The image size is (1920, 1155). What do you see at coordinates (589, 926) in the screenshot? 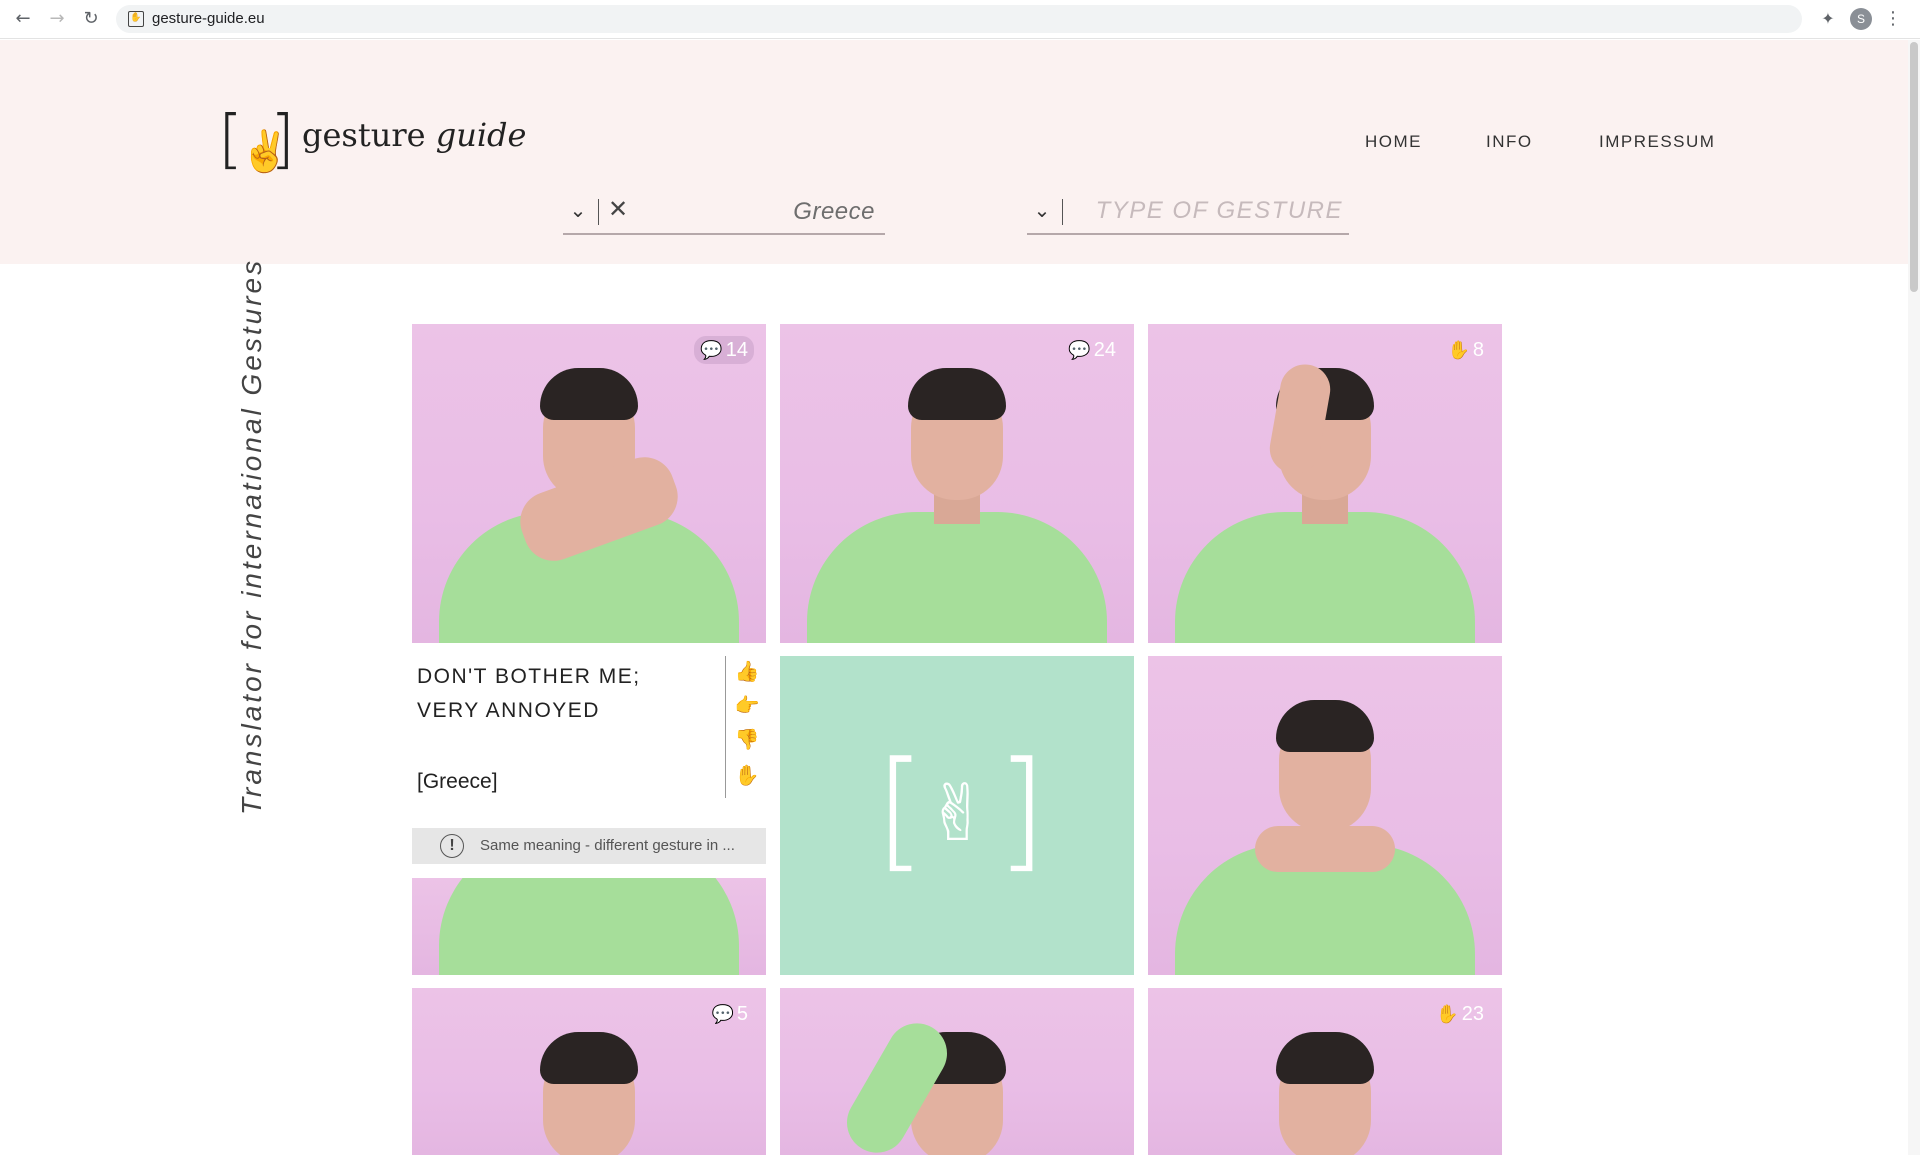
I see `video-preview` at bounding box center [589, 926].